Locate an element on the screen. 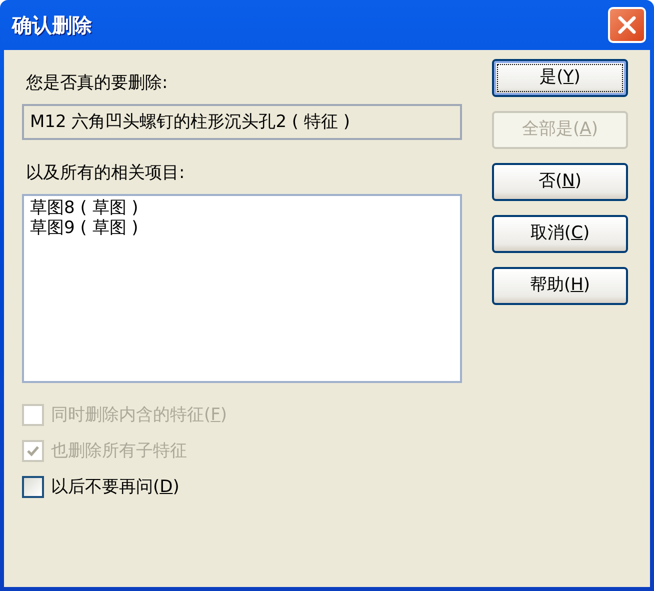 The image size is (654, 591). dialog-button: 否(N) is located at coordinates (560, 182).